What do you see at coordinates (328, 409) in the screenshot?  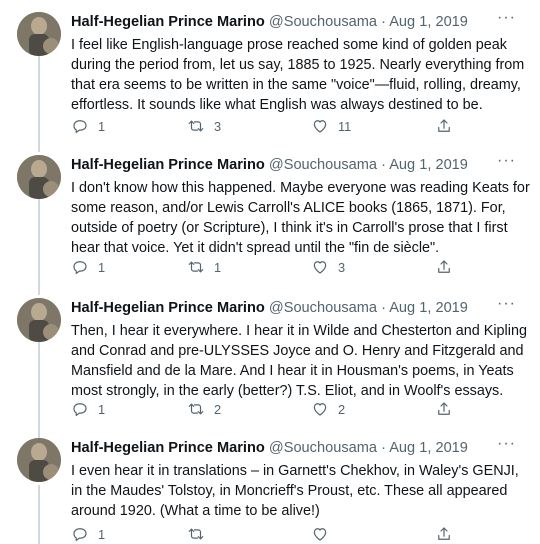 I see `like-button: 2` at bounding box center [328, 409].